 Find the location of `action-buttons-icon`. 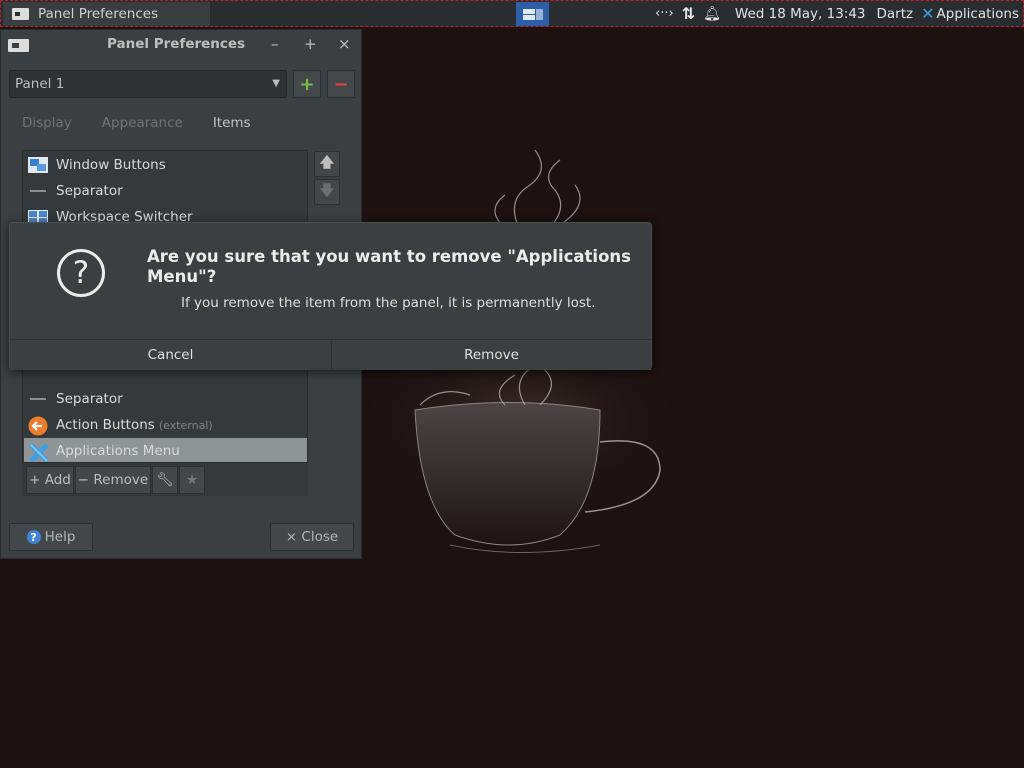

action-buttons-icon is located at coordinates (38, 426).